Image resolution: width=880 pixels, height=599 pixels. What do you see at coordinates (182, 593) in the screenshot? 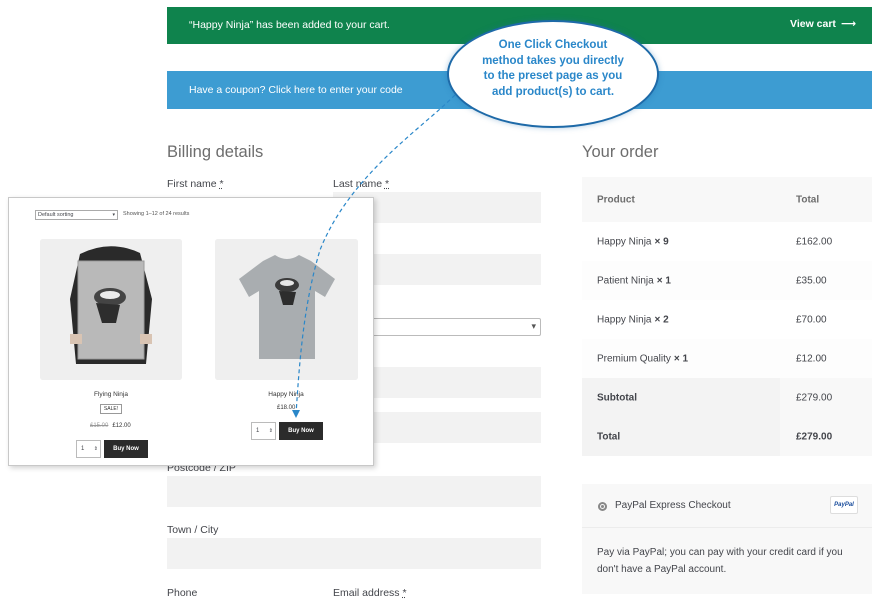
I see `phone-label: Phone` at bounding box center [182, 593].